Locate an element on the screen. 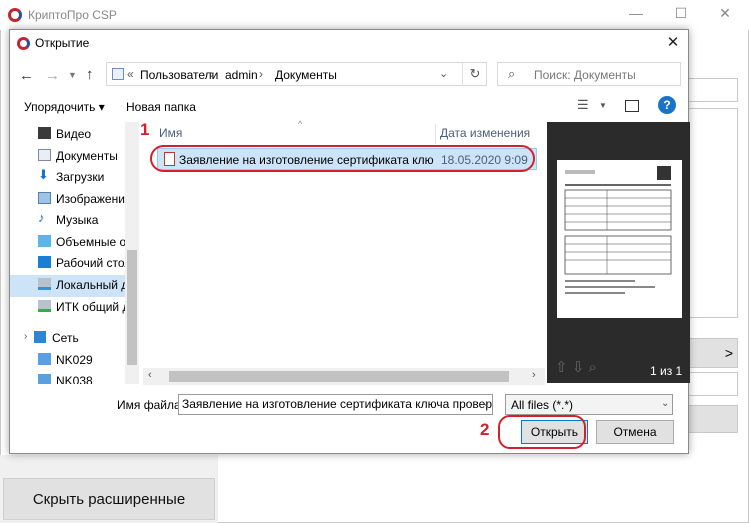 The image size is (749, 523). background-app-title: КриптоПро CSP is located at coordinates (72, 15).